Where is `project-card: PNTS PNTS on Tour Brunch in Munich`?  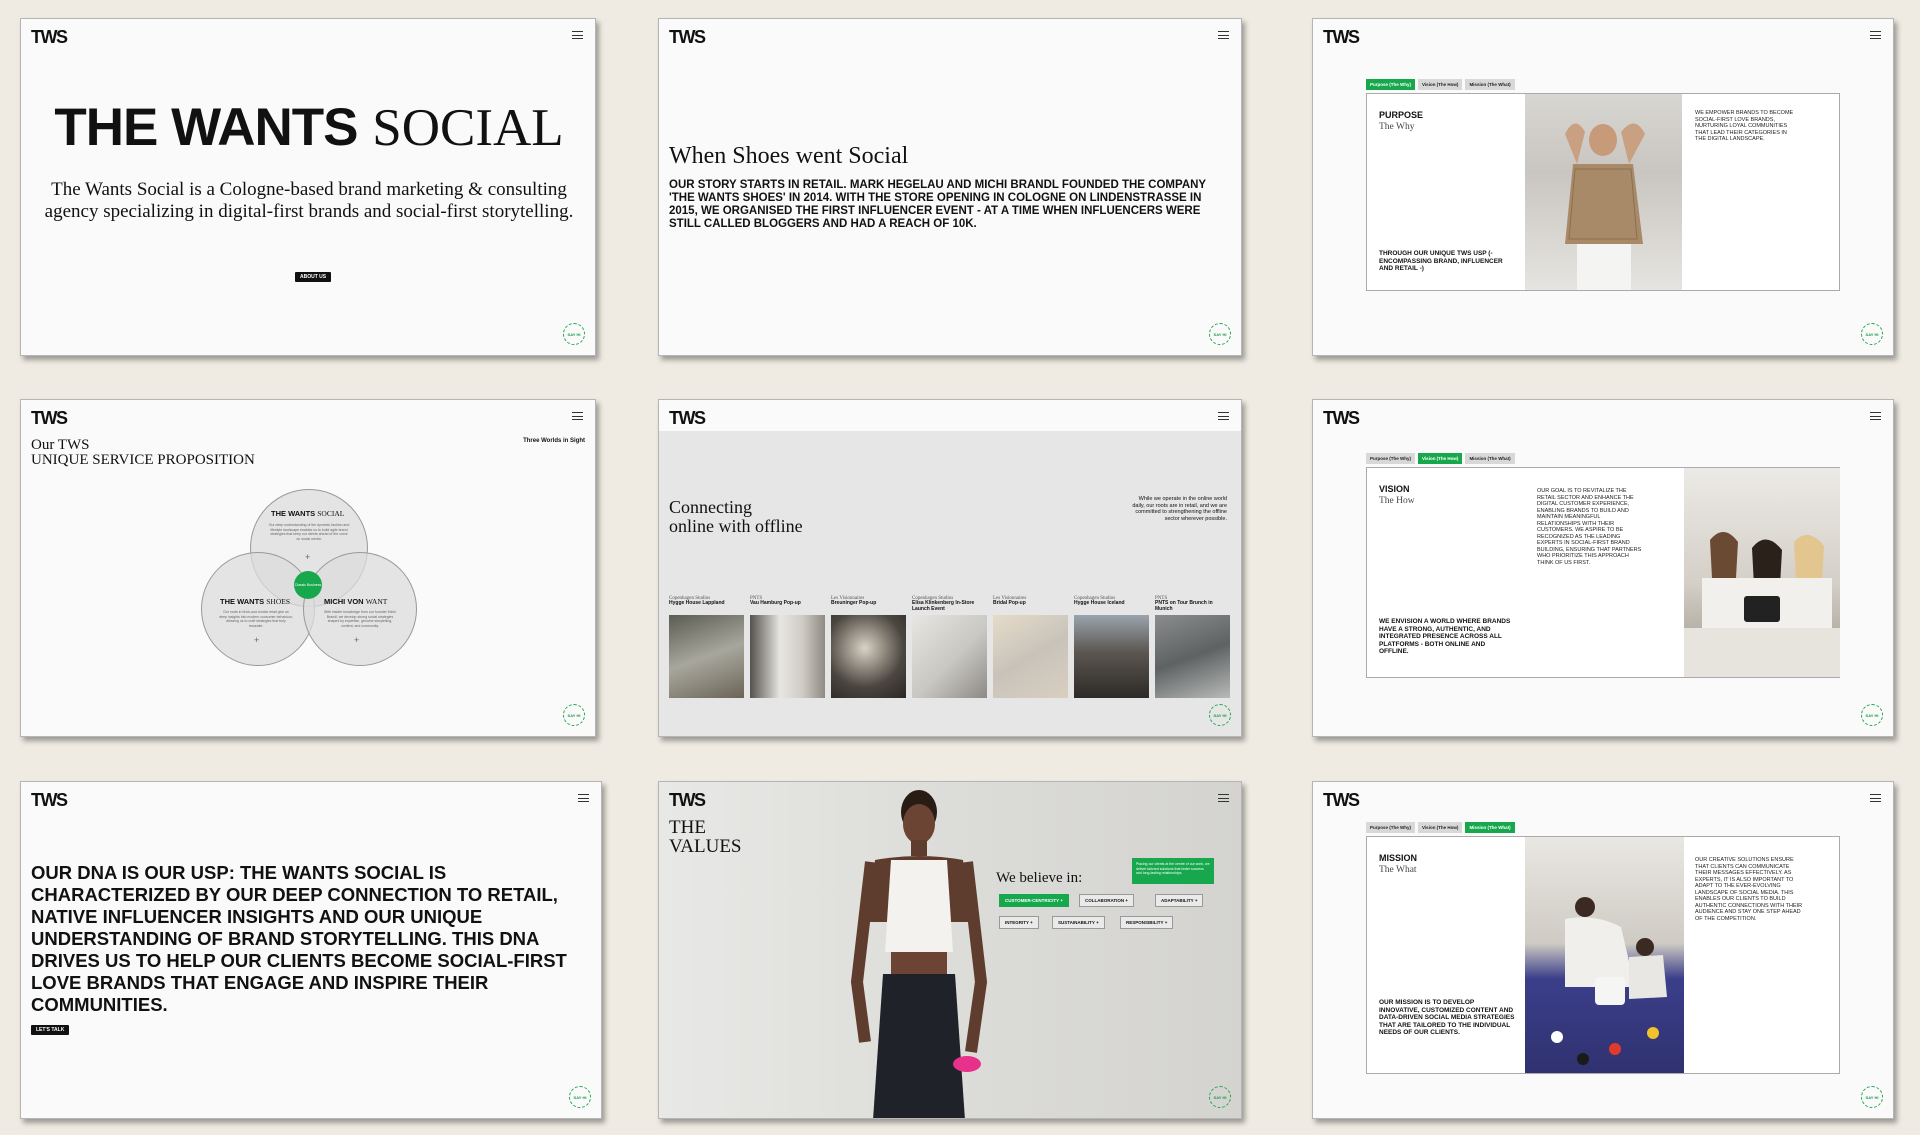 project-card: PNTS PNTS on Tour Brunch in Munich is located at coordinates (1192, 647).